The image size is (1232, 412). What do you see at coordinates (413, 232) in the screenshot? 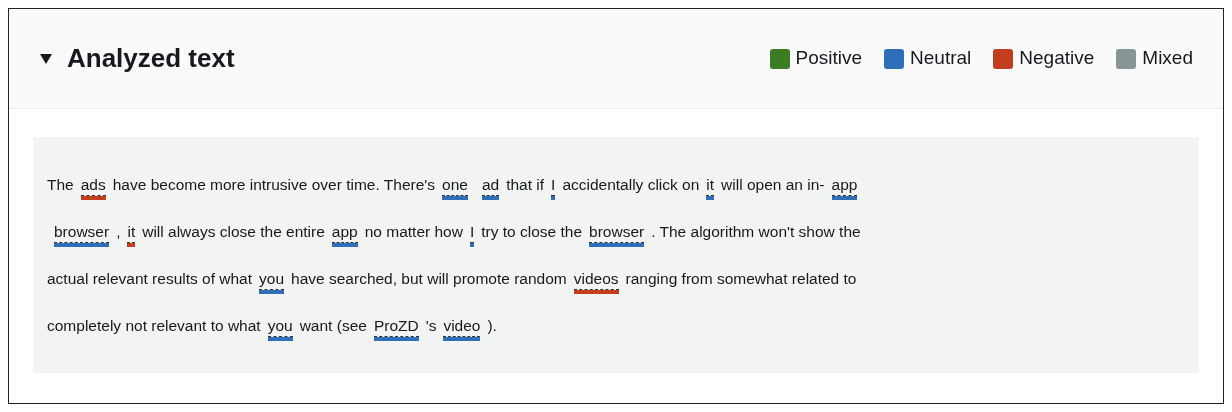
I see `text-run: no matter how` at bounding box center [413, 232].